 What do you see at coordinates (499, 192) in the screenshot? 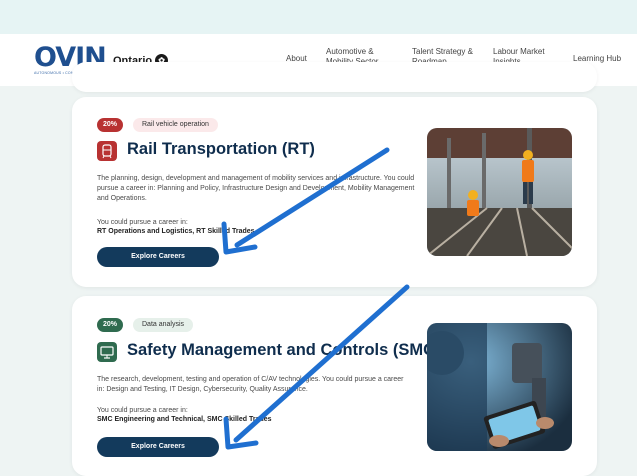
I see `rail-workers-photo` at bounding box center [499, 192].